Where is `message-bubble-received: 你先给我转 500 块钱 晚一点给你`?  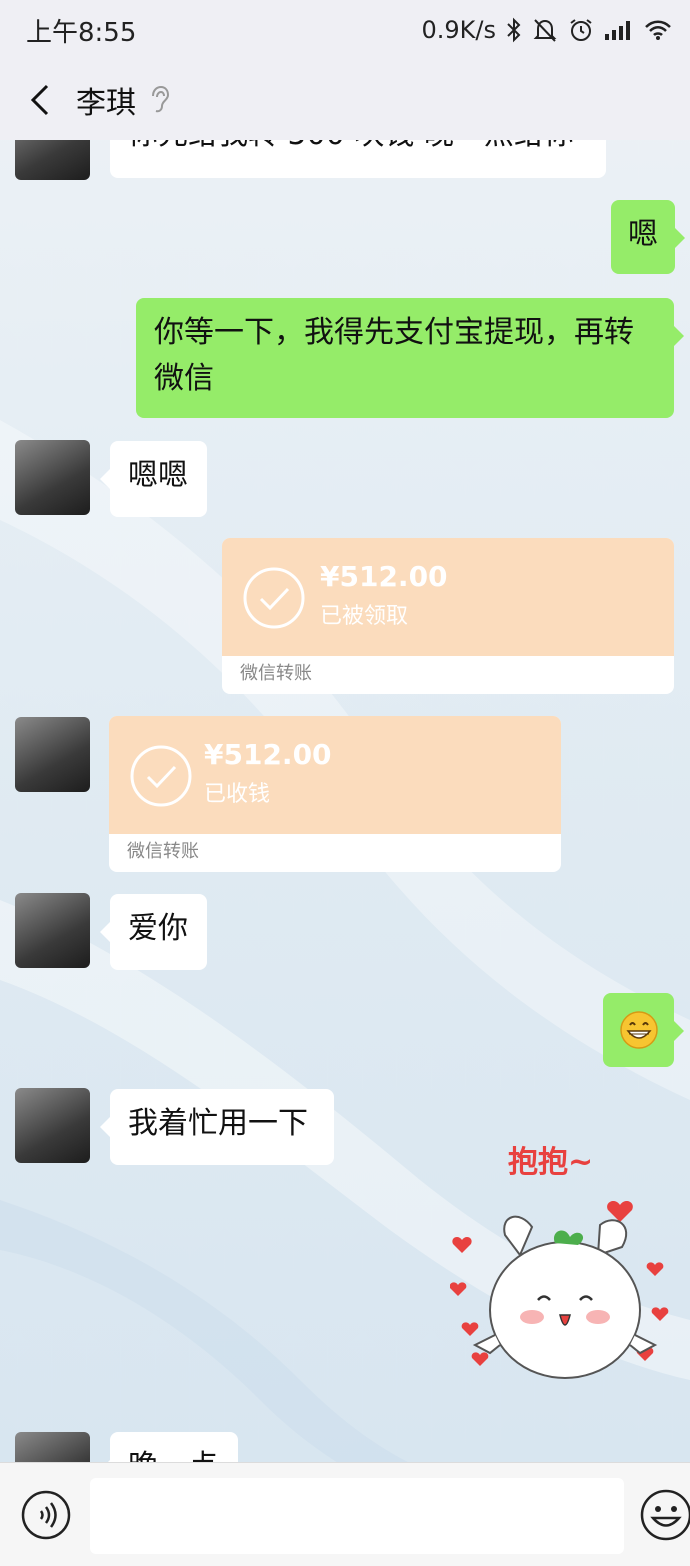
message-bubble-received: 你先给我转 500 块钱 晚一点给你 is located at coordinates (358, 159).